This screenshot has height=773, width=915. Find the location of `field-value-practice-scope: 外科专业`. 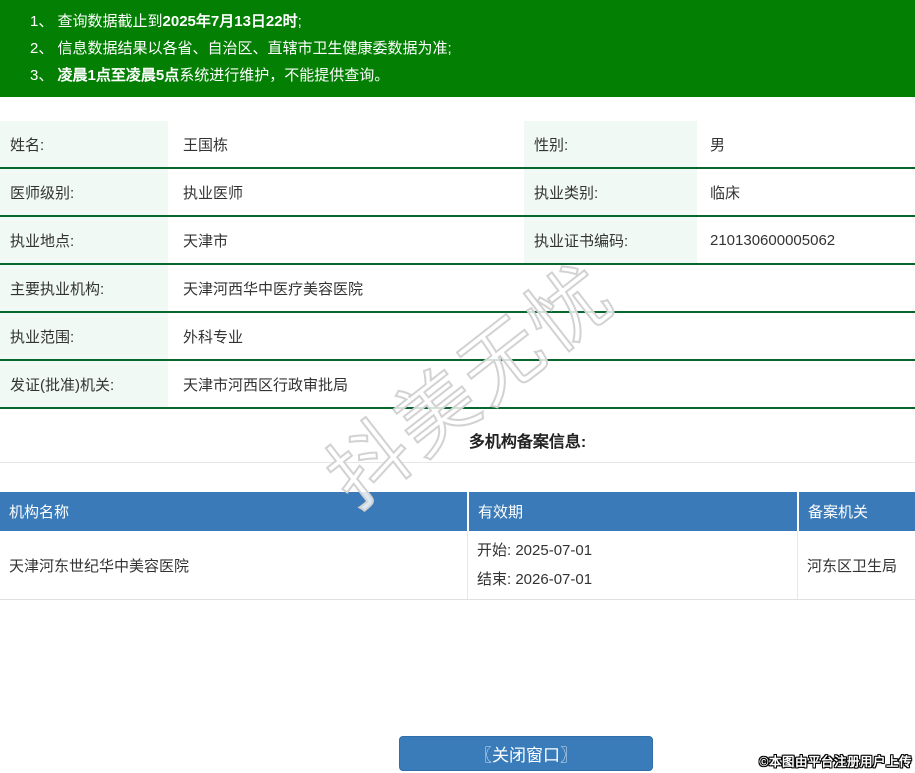

field-value-practice-scope: 外科专业 is located at coordinates (541, 336).